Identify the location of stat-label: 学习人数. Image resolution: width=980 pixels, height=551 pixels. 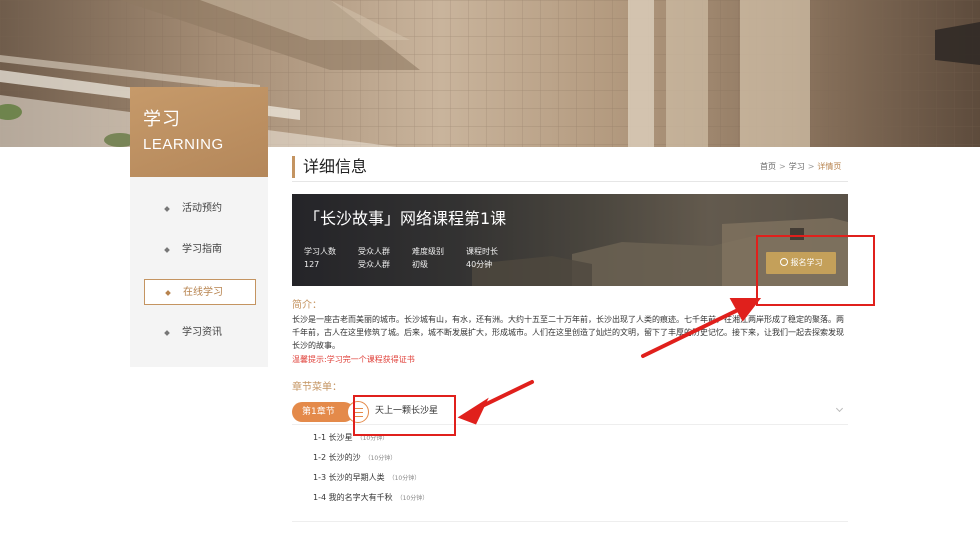
(320, 251).